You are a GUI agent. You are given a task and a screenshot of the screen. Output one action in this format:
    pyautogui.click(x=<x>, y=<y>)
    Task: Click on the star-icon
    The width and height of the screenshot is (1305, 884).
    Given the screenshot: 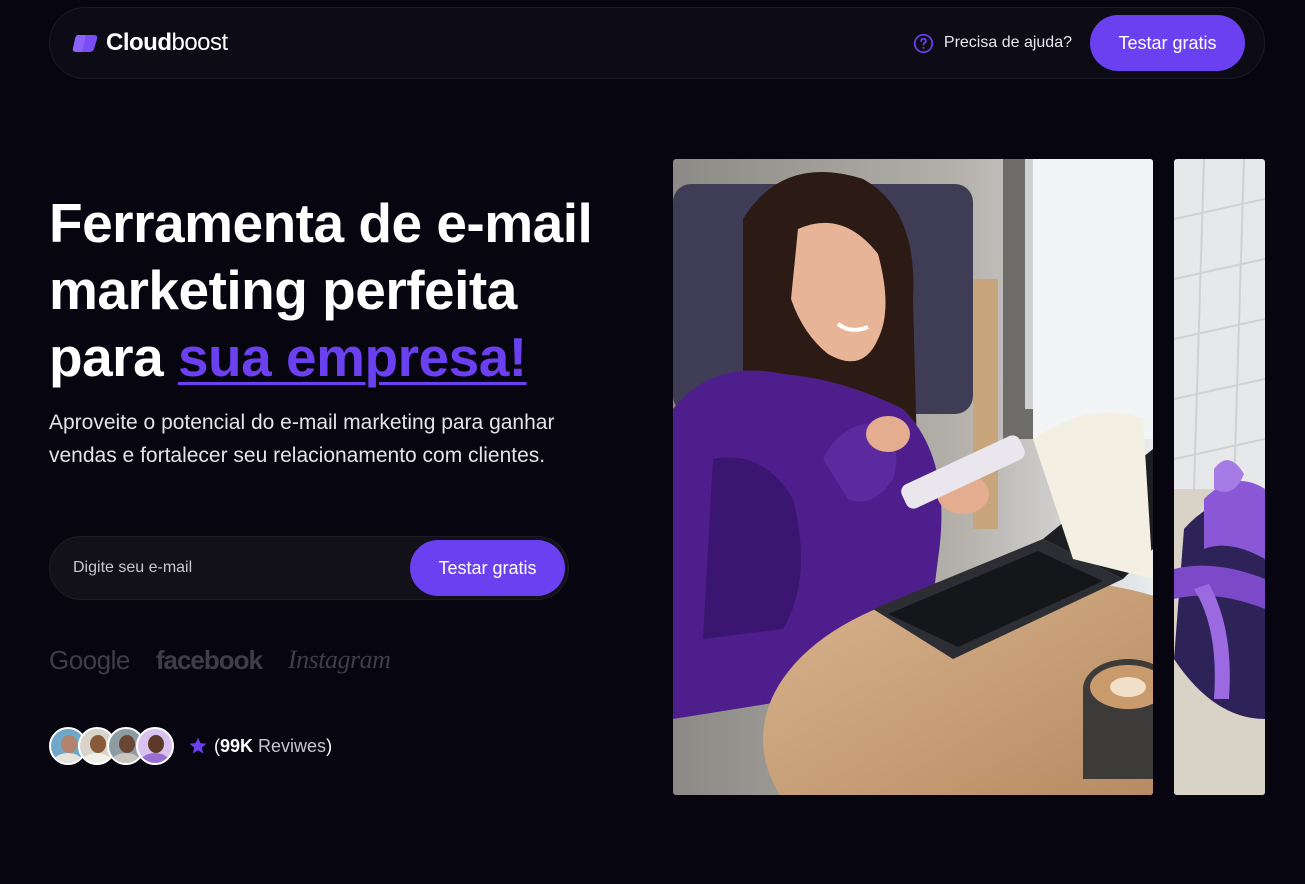 What is the action you would take?
    pyautogui.click(x=198, y=745)
    